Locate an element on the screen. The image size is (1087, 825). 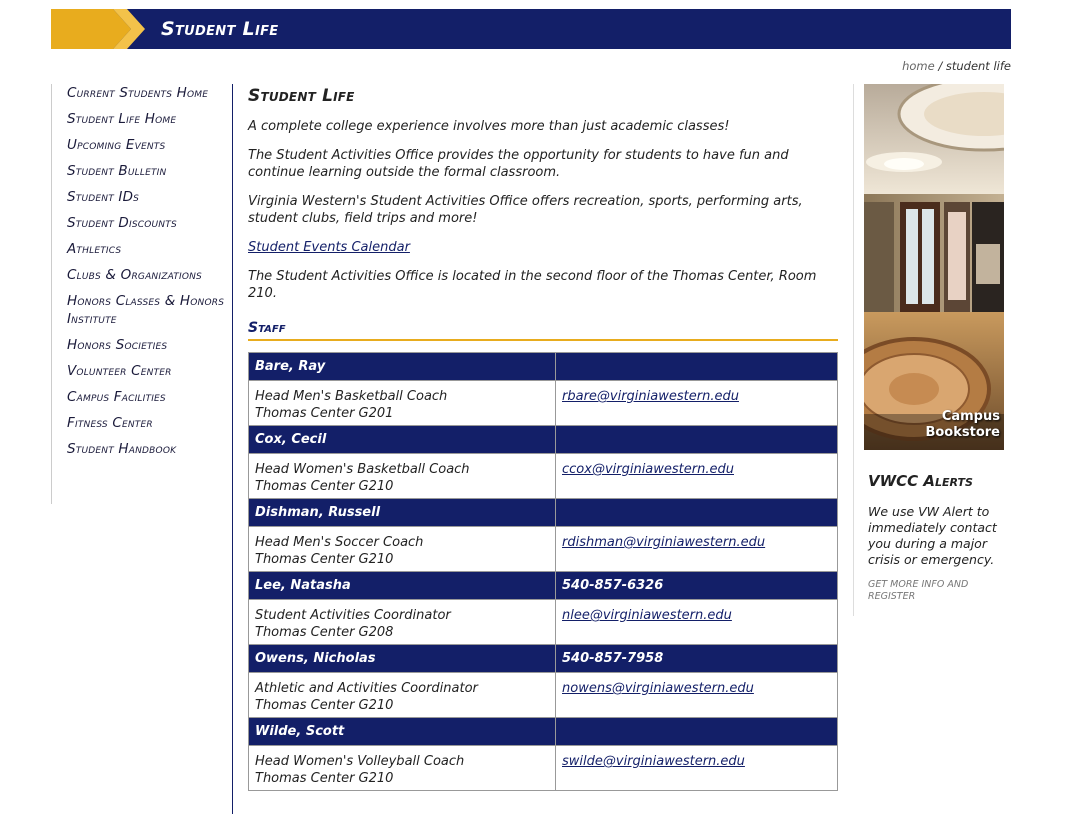
staff-phone: 540-857-6326 is located at coordinates (696, 585).